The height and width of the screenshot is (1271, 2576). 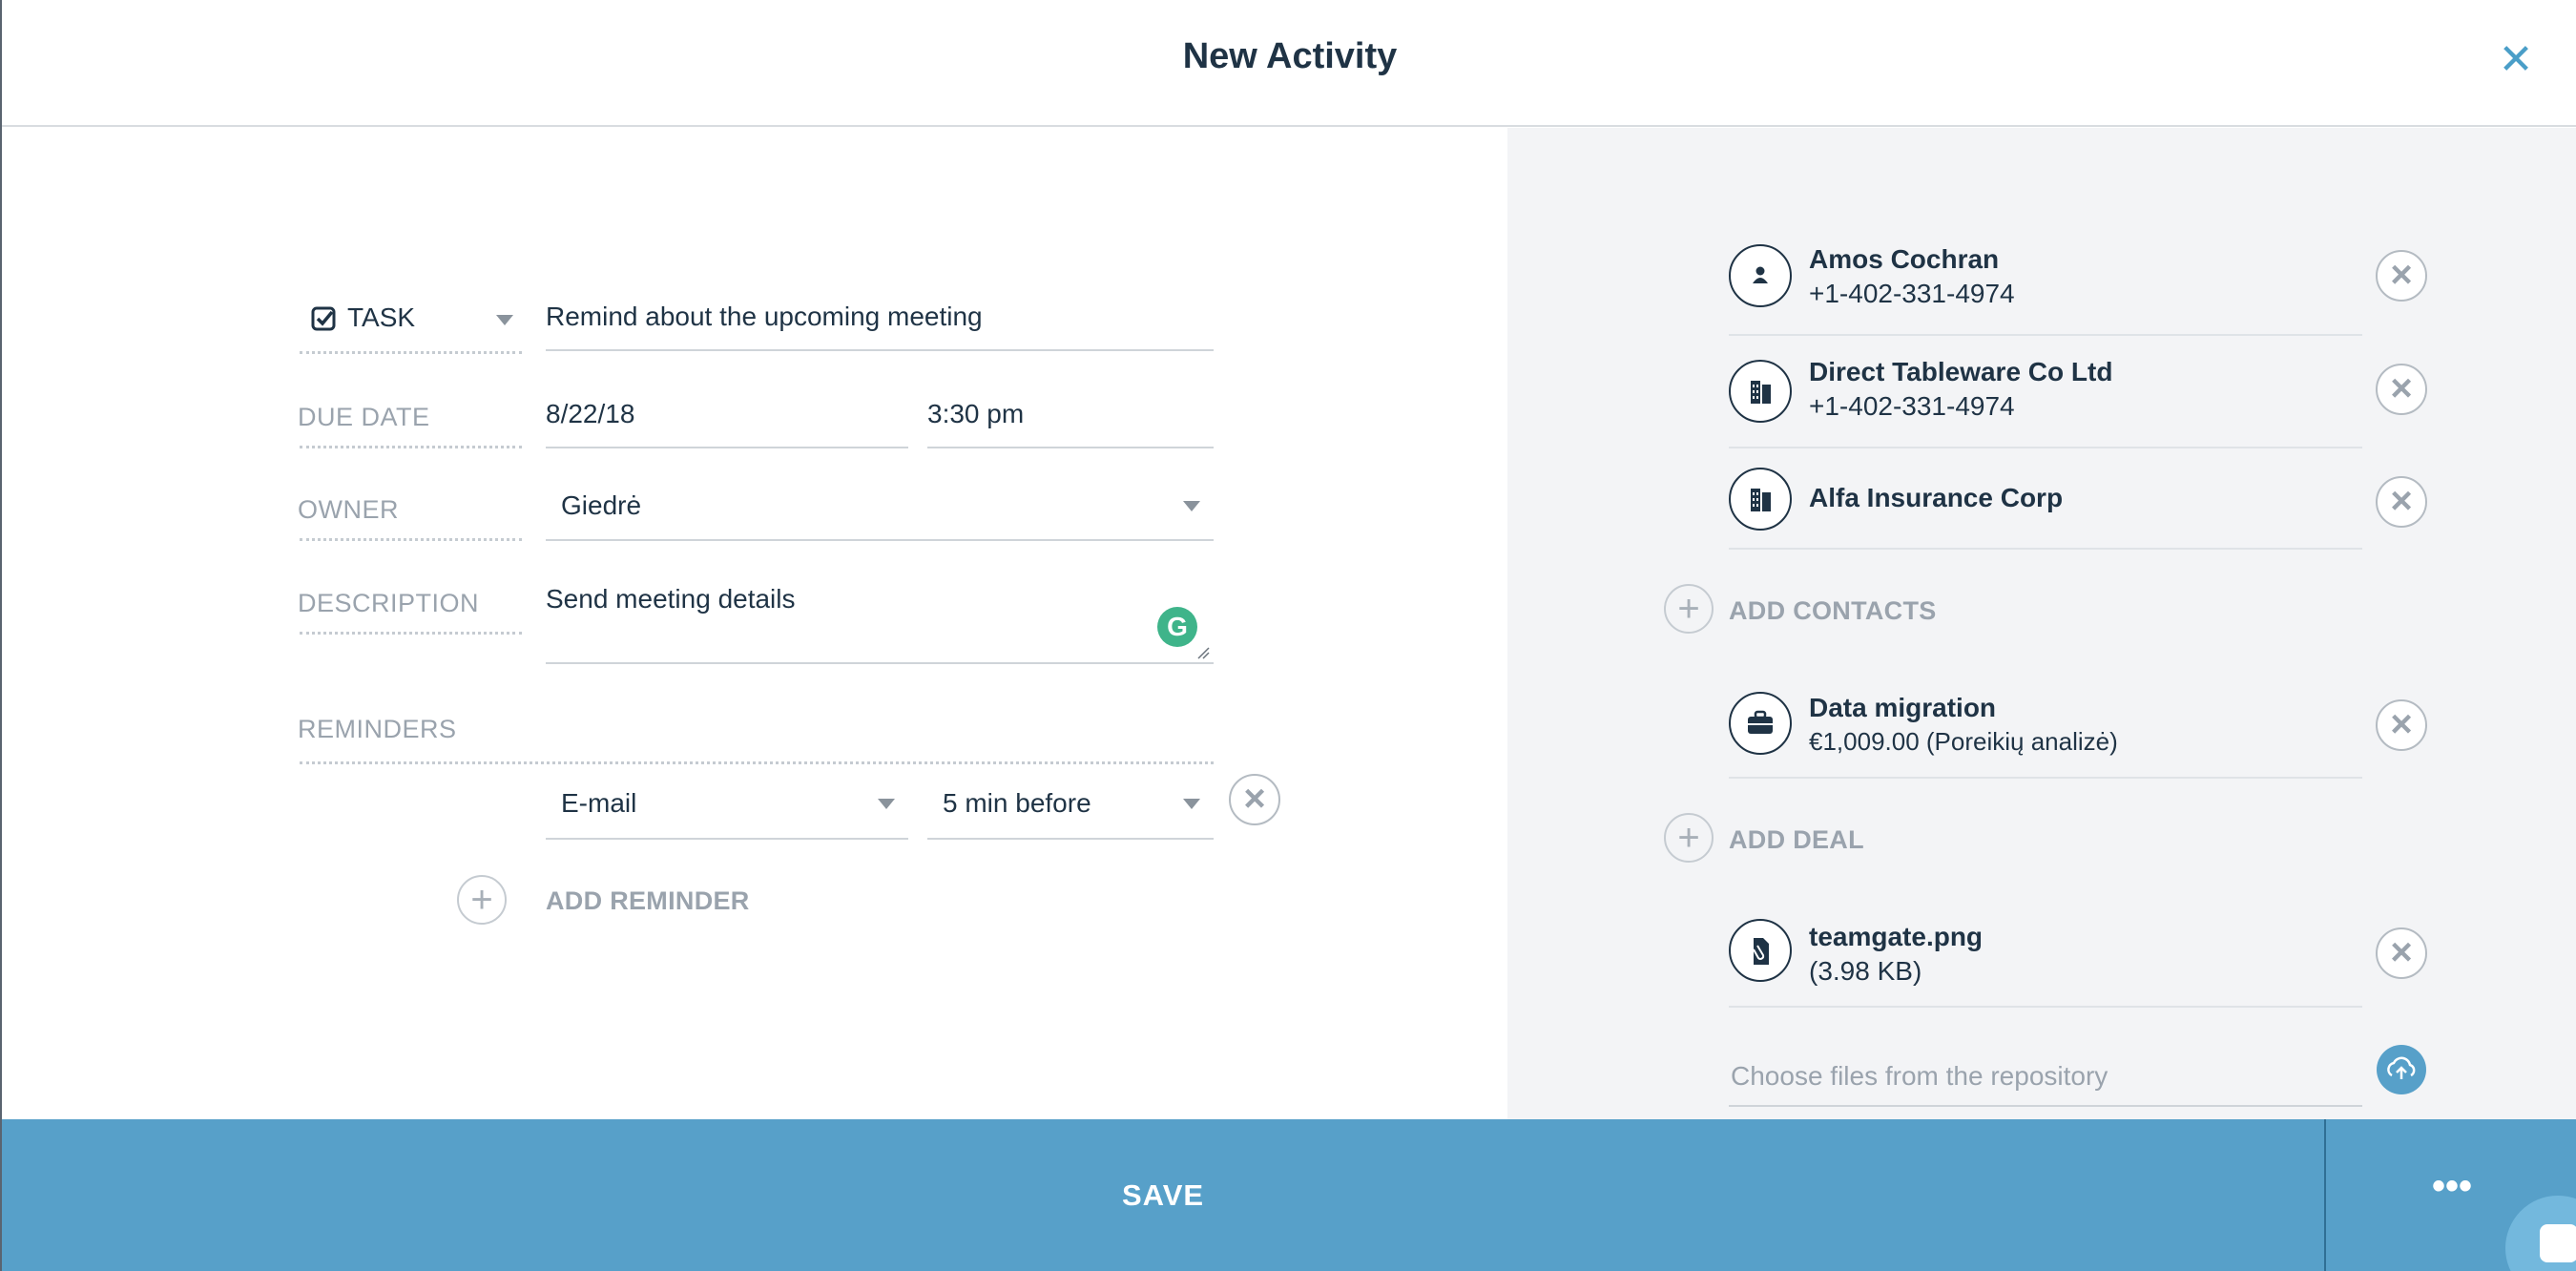 I want to click on due-time-input: 3:30 pm, so click(x=1070, y=423).